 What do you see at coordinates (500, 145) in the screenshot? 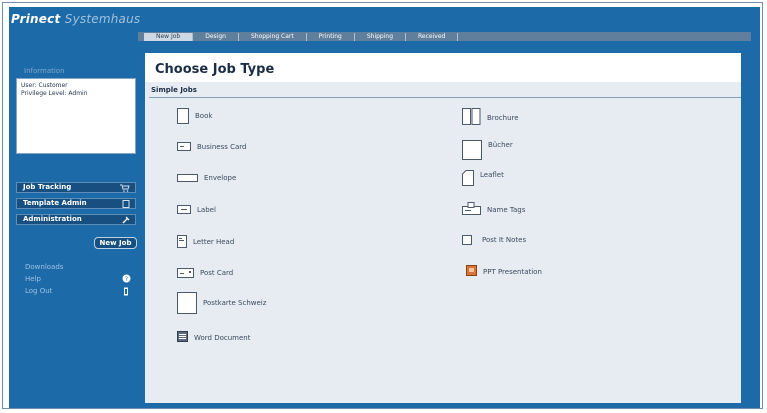
I see `job-buecher-label: Bücher` at bounding box center [500, 145].